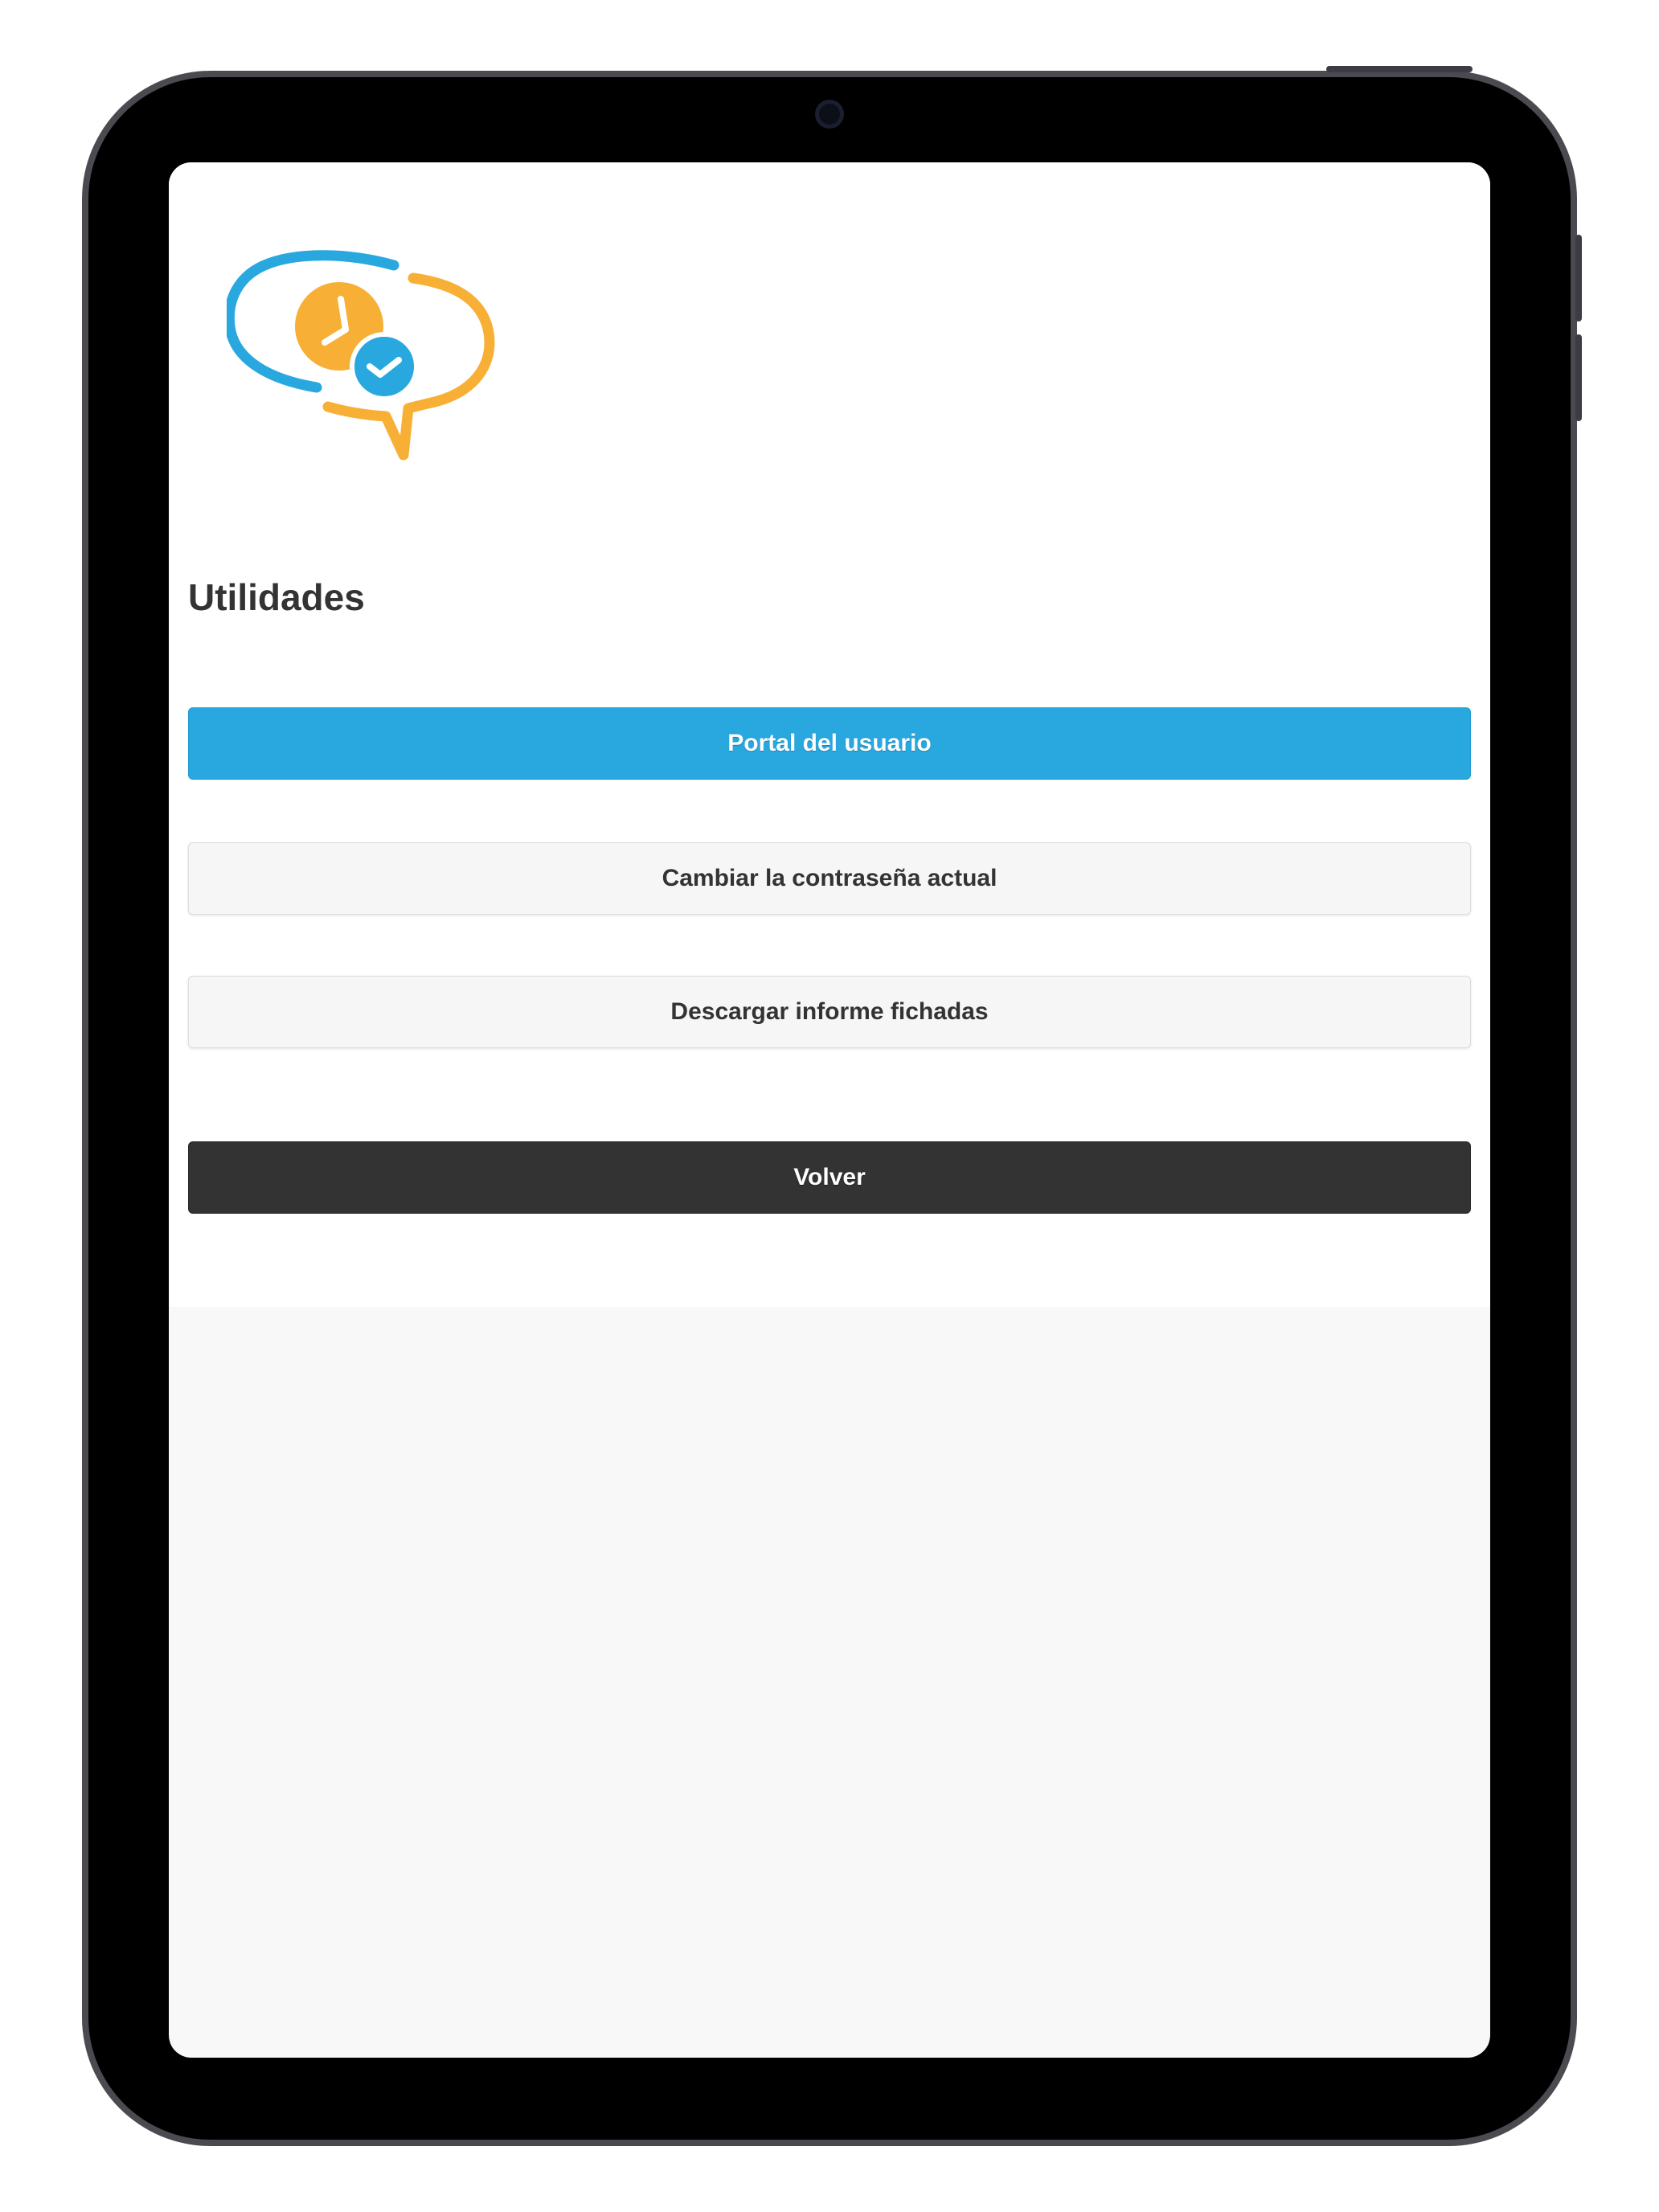 Image resolution: width=1659 pixels, height=2212 pixels. I want to click on page-title: Utilidades, so click(276, 597).